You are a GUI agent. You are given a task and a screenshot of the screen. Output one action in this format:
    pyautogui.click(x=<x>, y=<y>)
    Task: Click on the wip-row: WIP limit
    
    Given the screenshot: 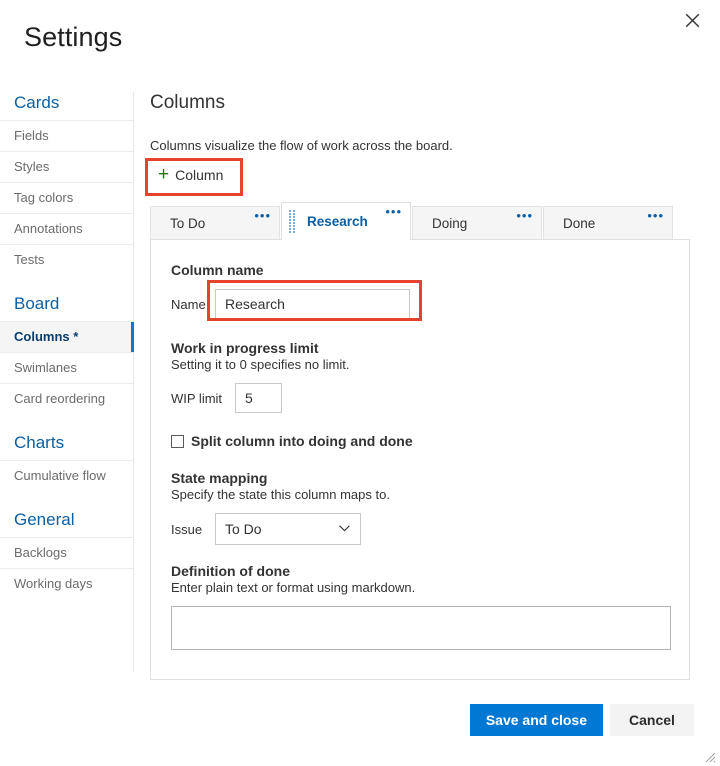 What is the action you would take?
    pyautogui.click(x=420, y=398)
    